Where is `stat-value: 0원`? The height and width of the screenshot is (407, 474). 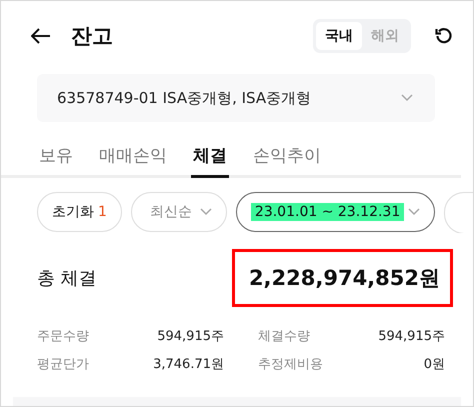
stat-value: 0원 is located at coordinates (434, 365).